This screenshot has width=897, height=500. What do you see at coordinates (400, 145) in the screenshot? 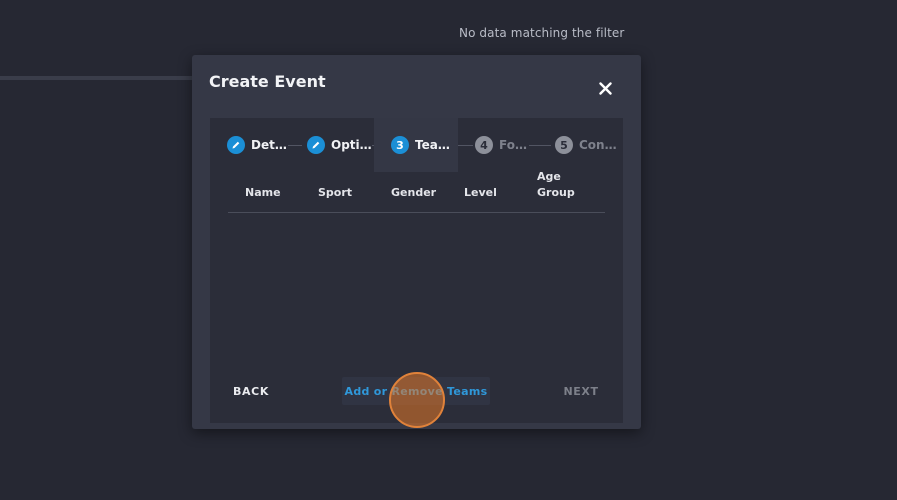
I see `step-3-circle: 3` at bounding box center [400, 145].